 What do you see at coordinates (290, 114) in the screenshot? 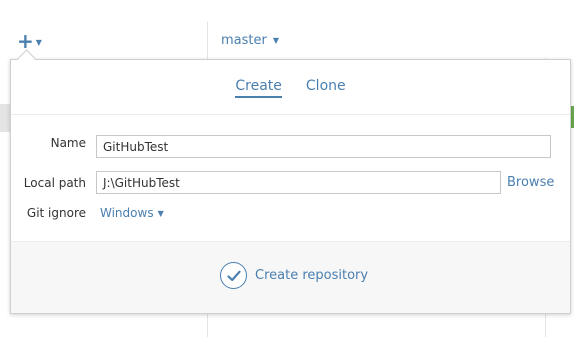
I see `header-divider` at bounding box center [290, 114].